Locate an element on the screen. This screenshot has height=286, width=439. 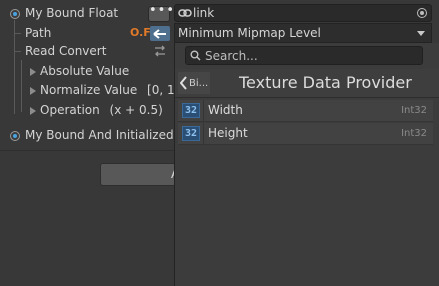
path-dropdown: Minimum Mipmap Level is located at coordinates (303, 33).